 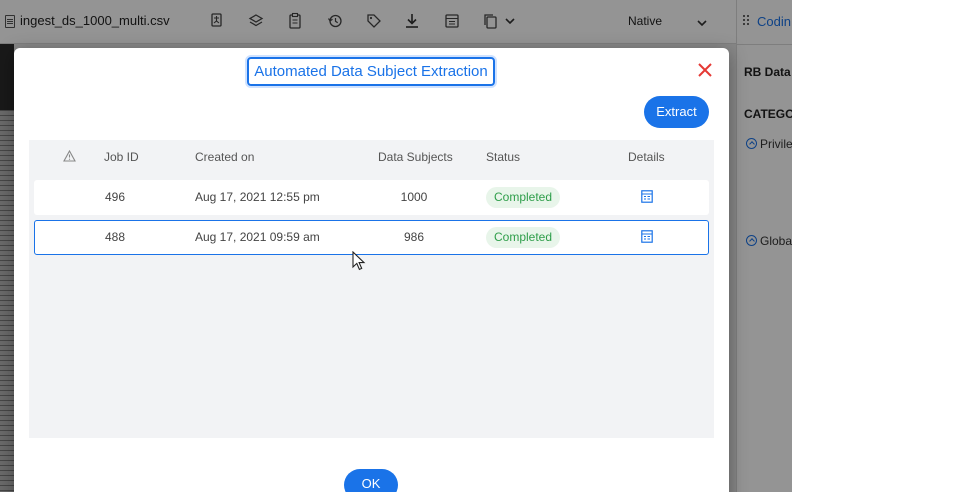 I want to click on table-row-selected: 488 Aug 17, 2021 09:59 am 986 Completed, so click(x=371, y=237).